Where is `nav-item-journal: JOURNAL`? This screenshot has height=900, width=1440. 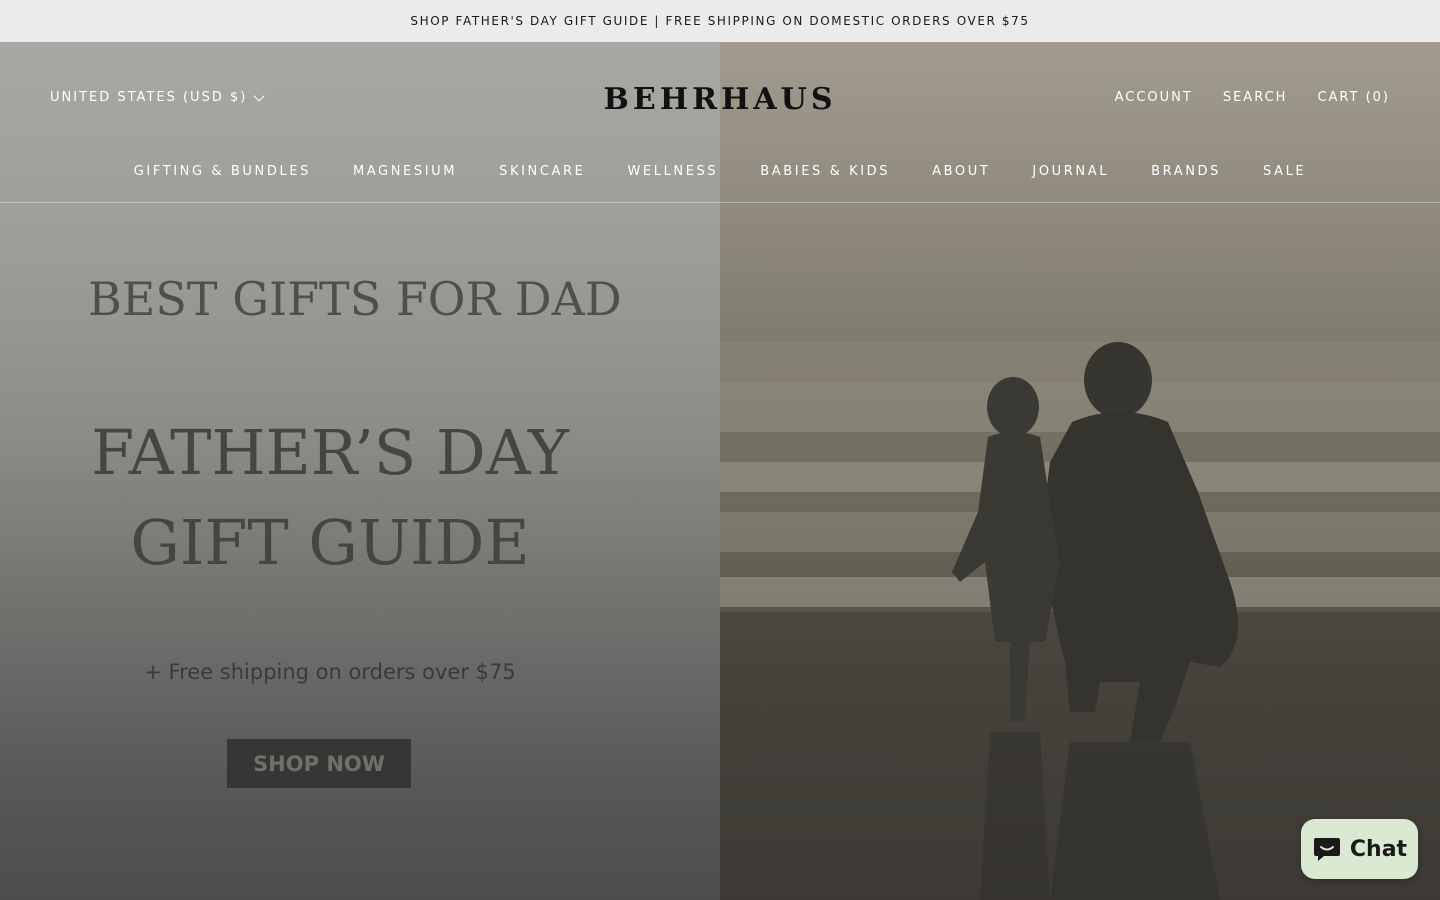 nav-item-journal: JOURNAL is located at coordinates (1070, 171).